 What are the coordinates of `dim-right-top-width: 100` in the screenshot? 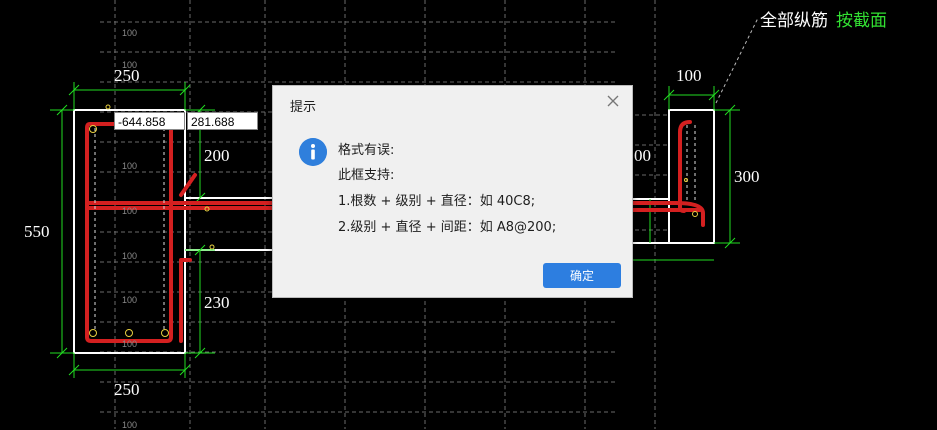 It's located at (689, 76).